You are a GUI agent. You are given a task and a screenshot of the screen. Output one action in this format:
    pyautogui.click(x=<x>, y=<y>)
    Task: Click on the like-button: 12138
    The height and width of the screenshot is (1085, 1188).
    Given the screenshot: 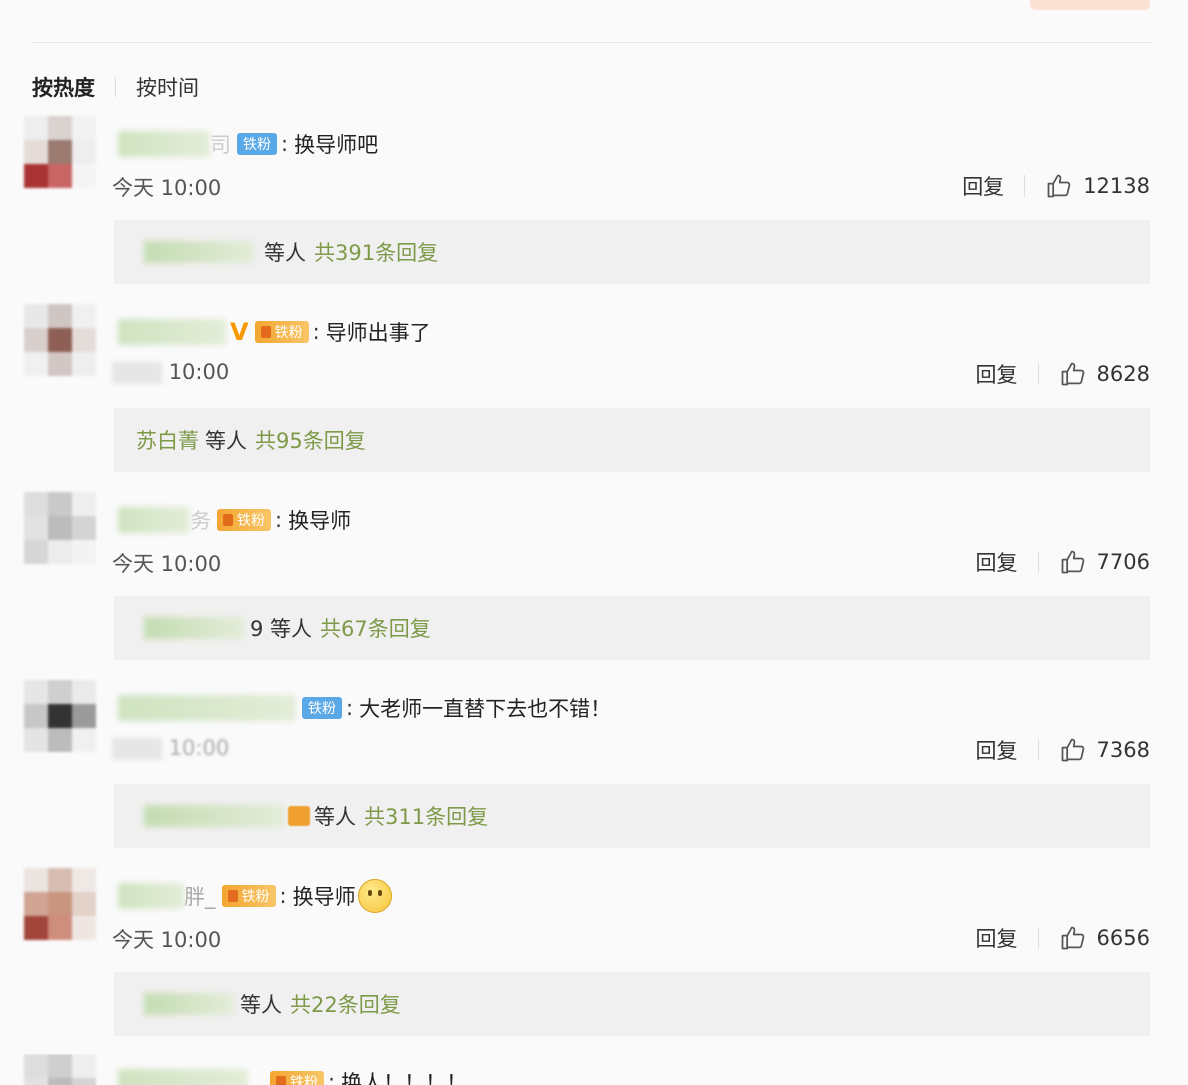 What is the action you would take?
    pyautogui.click(x=1097, y=186)
    